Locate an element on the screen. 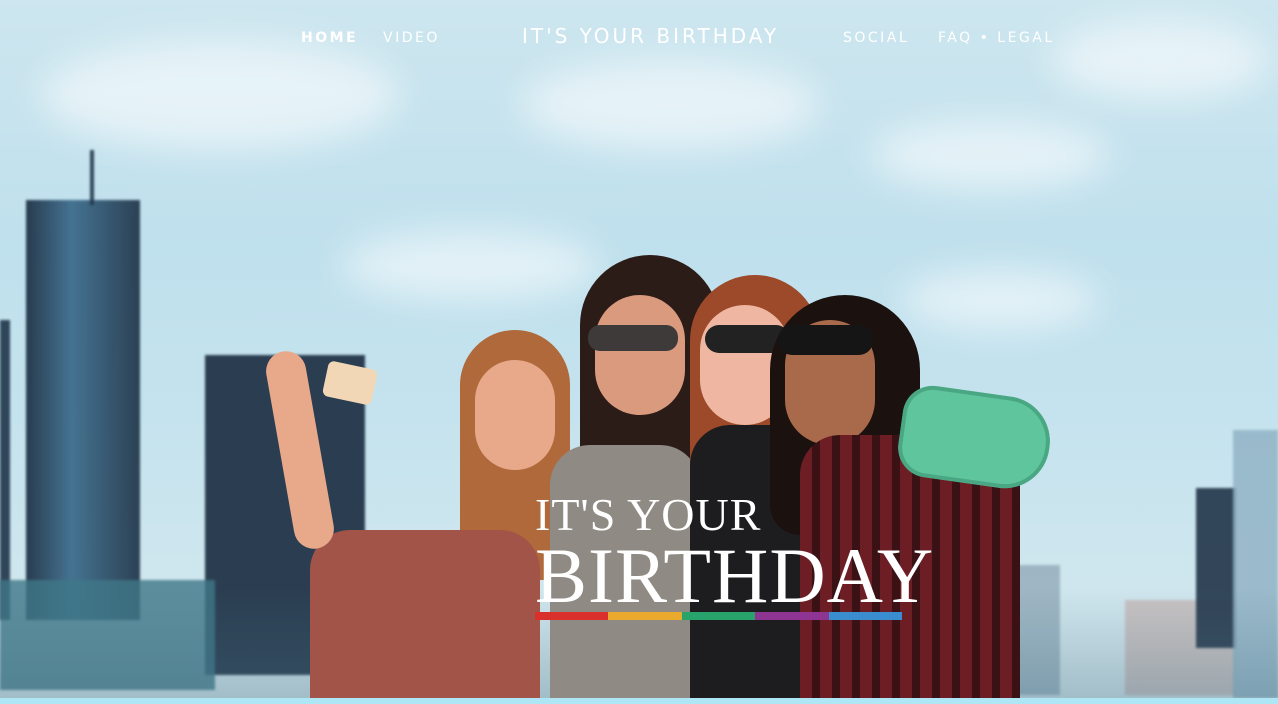  logo-line-2: BIRTHDAY is located at coordinates (735, 575).